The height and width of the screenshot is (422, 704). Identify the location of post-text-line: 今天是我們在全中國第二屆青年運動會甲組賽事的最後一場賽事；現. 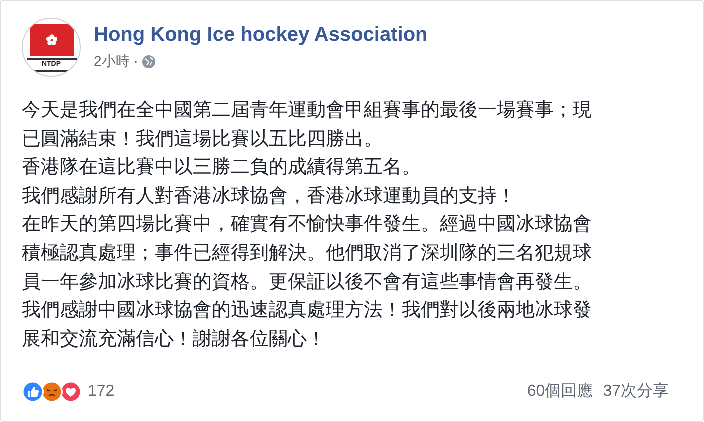
(307, 111).